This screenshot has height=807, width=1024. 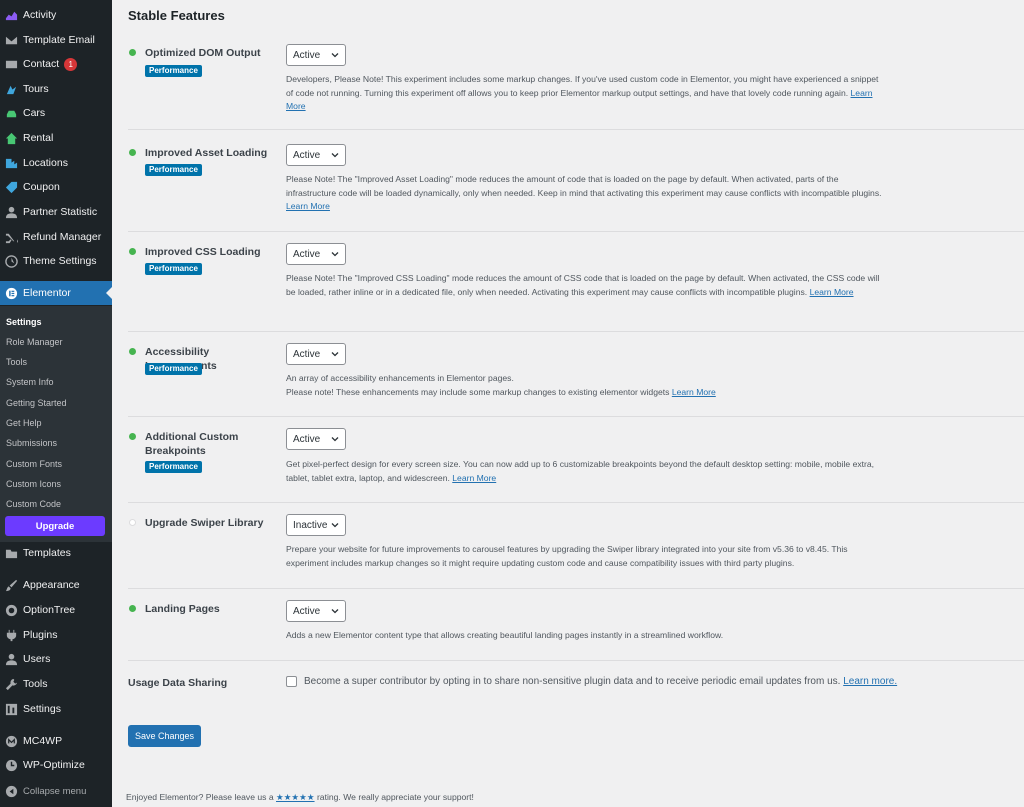 I want to click on submenu-item-custom-code: Custom Code, so click(x=33, y=504).